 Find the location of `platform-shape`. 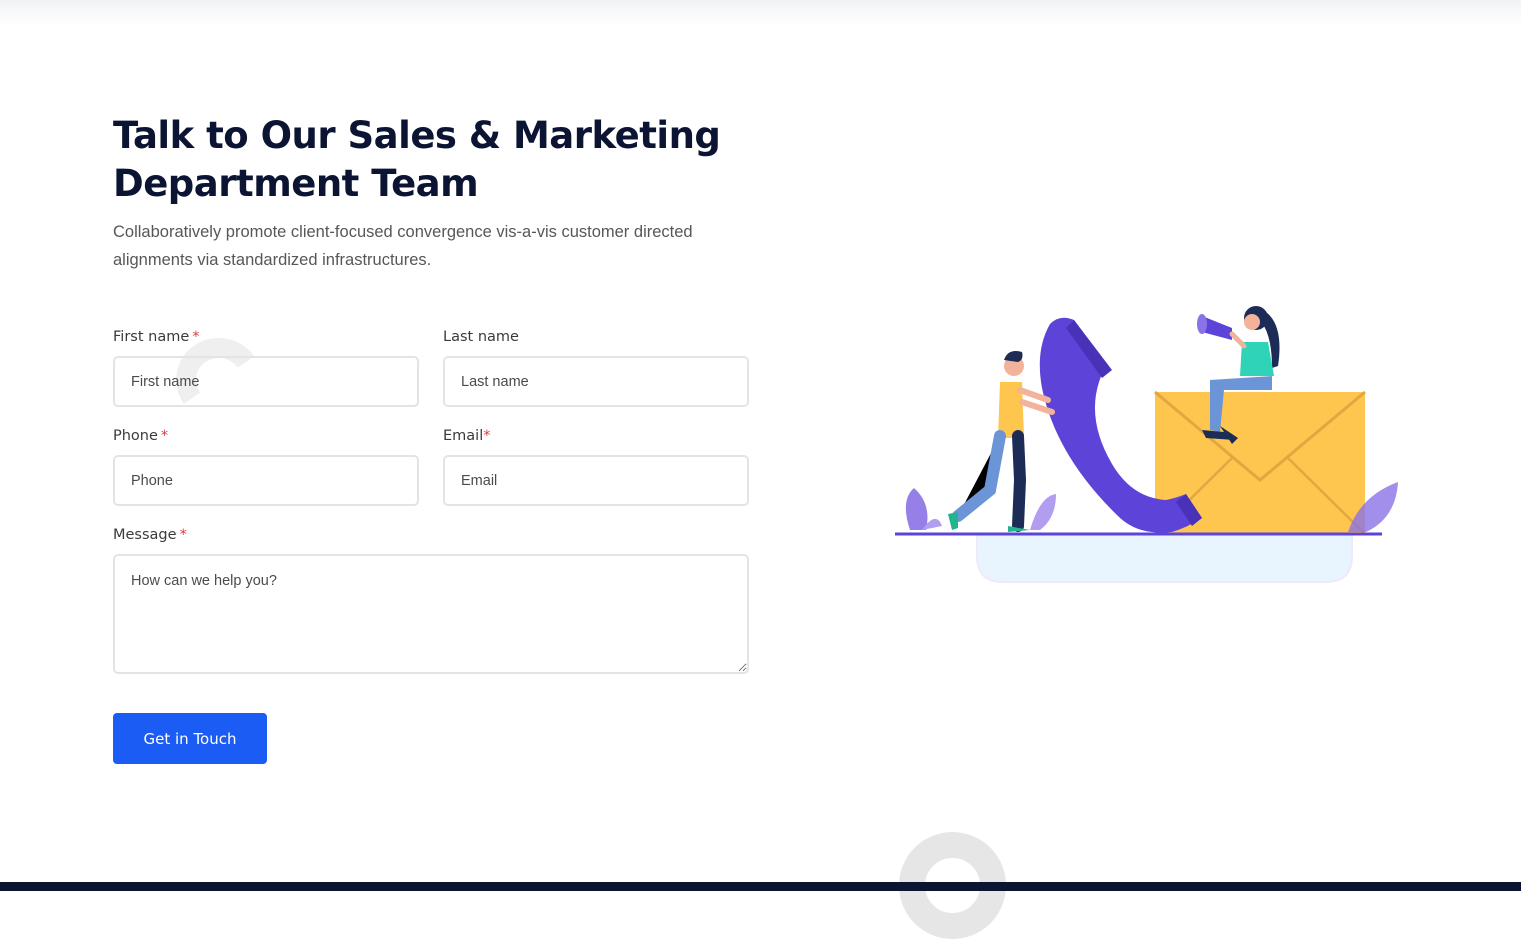

platform-shape is located at coordinates (1164, 558).